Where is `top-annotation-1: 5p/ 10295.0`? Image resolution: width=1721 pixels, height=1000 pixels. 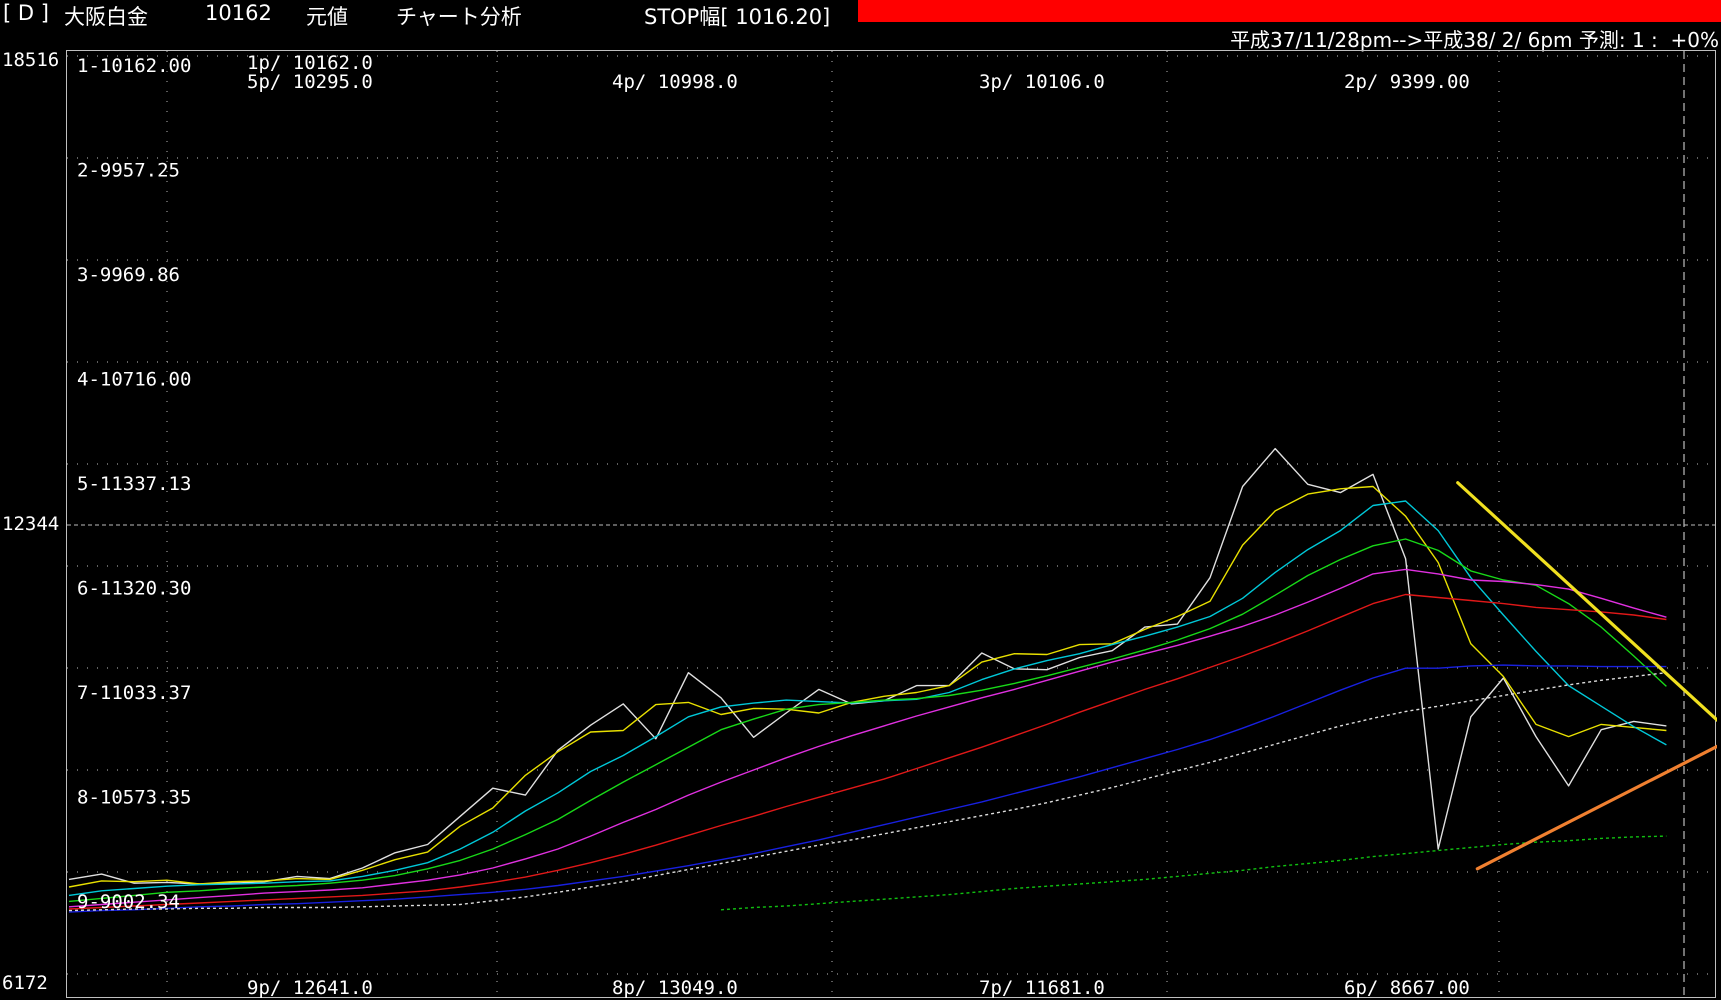
top-annotation-1: 5p/ 10295.0 is located at coordinates (310, 82).